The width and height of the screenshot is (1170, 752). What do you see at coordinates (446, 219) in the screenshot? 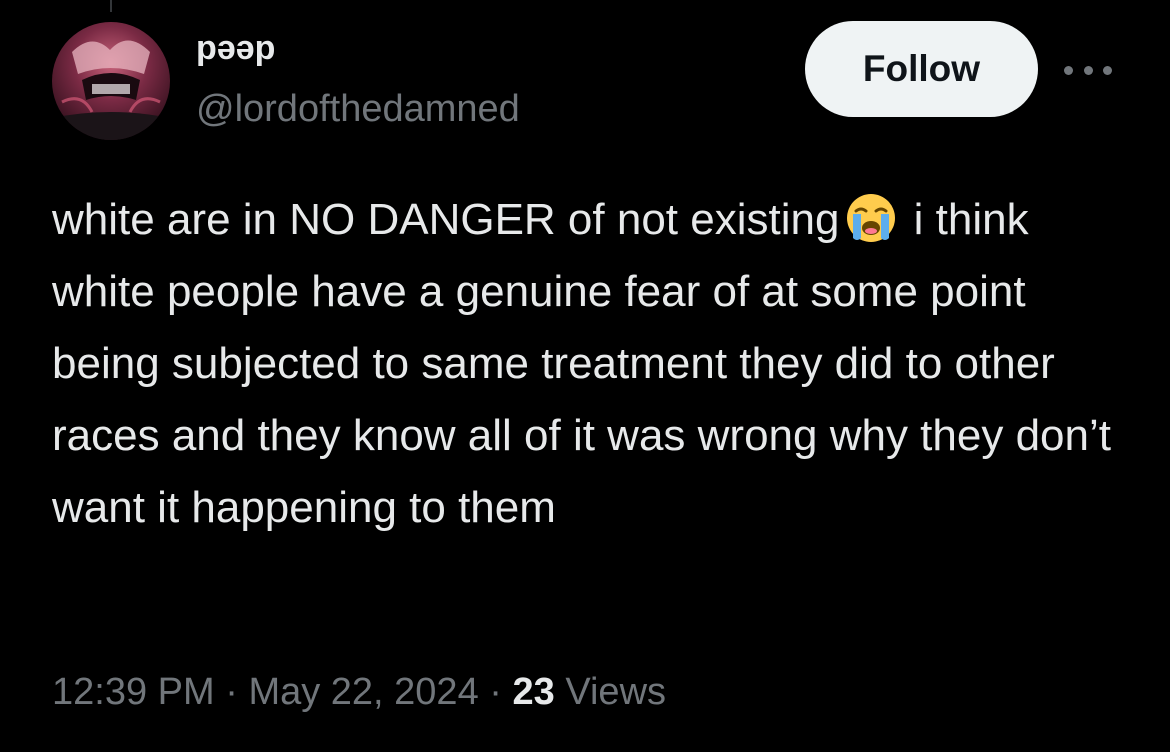
I see `tweet-text-before-emoji: white are in NO DANGER of not existing` at bounding box center [446, 219].